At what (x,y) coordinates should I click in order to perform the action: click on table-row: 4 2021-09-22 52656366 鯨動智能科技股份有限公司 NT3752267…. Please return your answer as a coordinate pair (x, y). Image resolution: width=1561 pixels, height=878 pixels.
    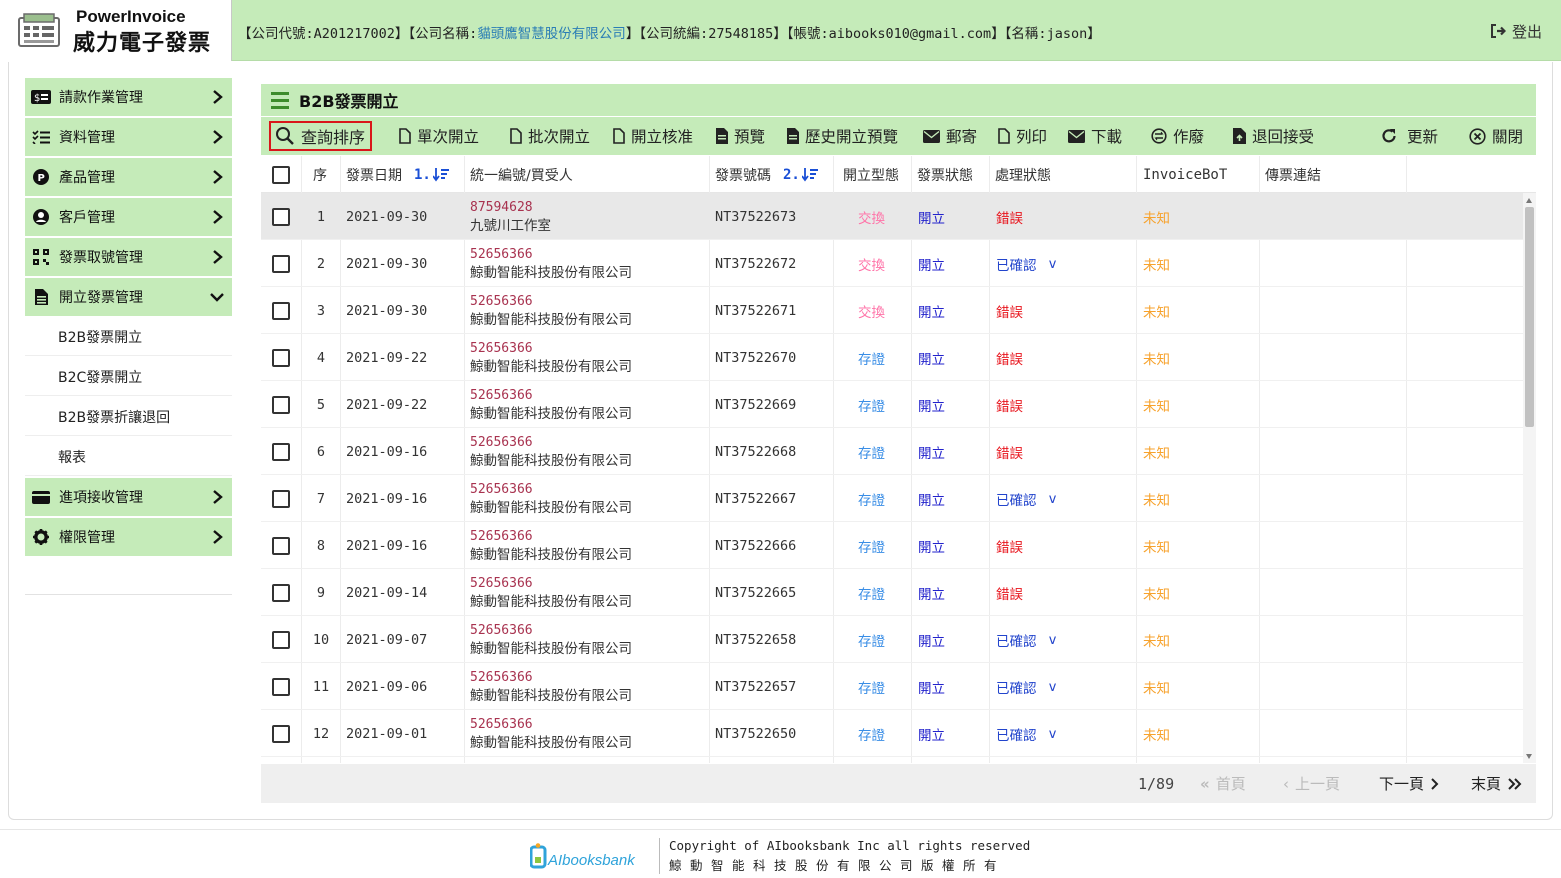
    Looking at the image, I should click on (892, 357).